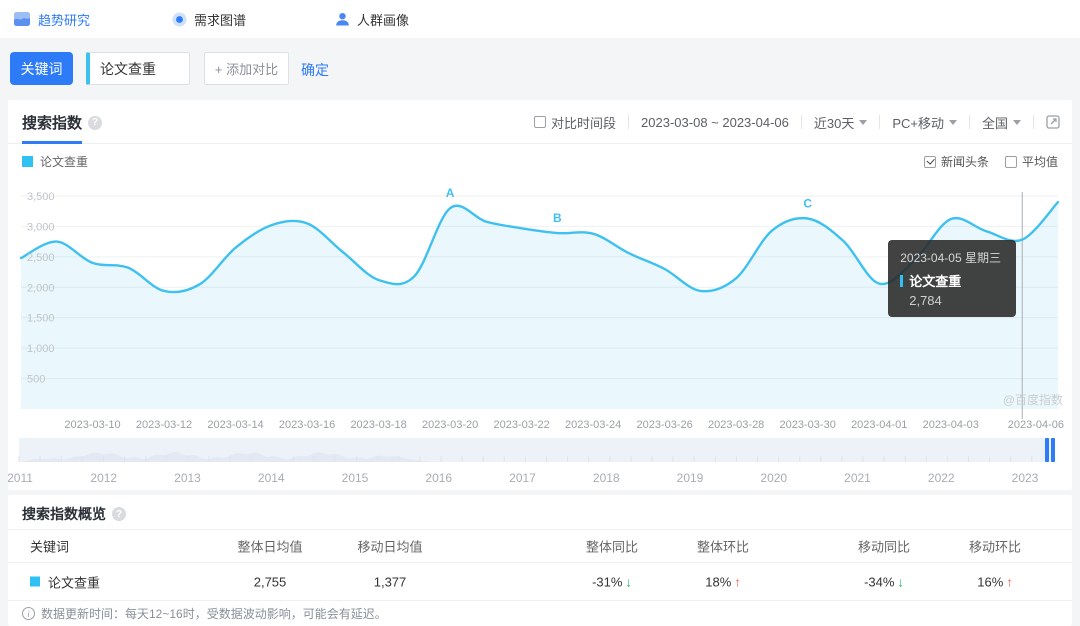 The width and height of the screenshot is (1080, 626). I want to click on news-headlines-checkbox: 新闻头条, so click(956, 161).